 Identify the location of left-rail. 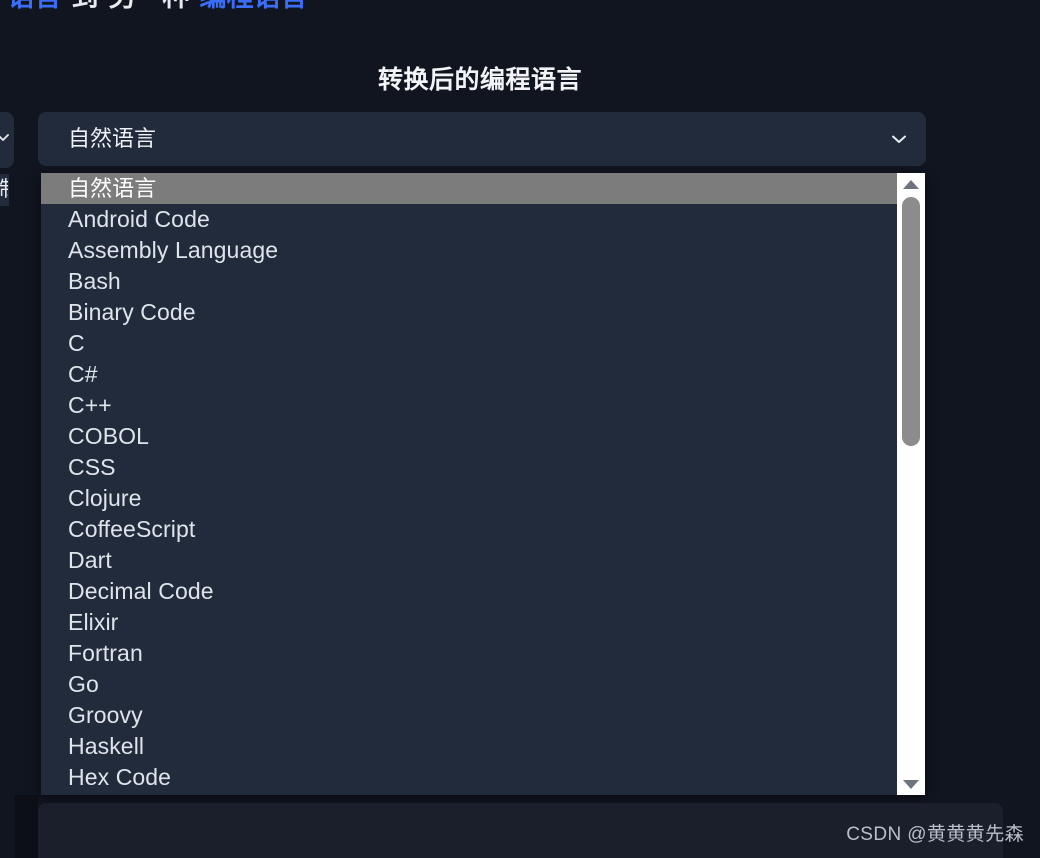
(26, 826).